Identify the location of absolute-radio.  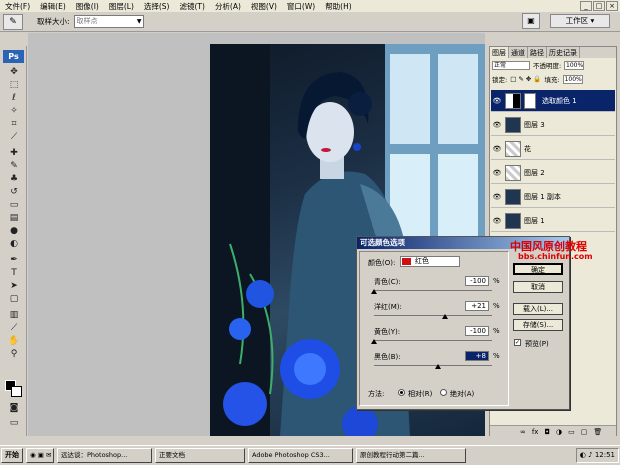
(443, 392).